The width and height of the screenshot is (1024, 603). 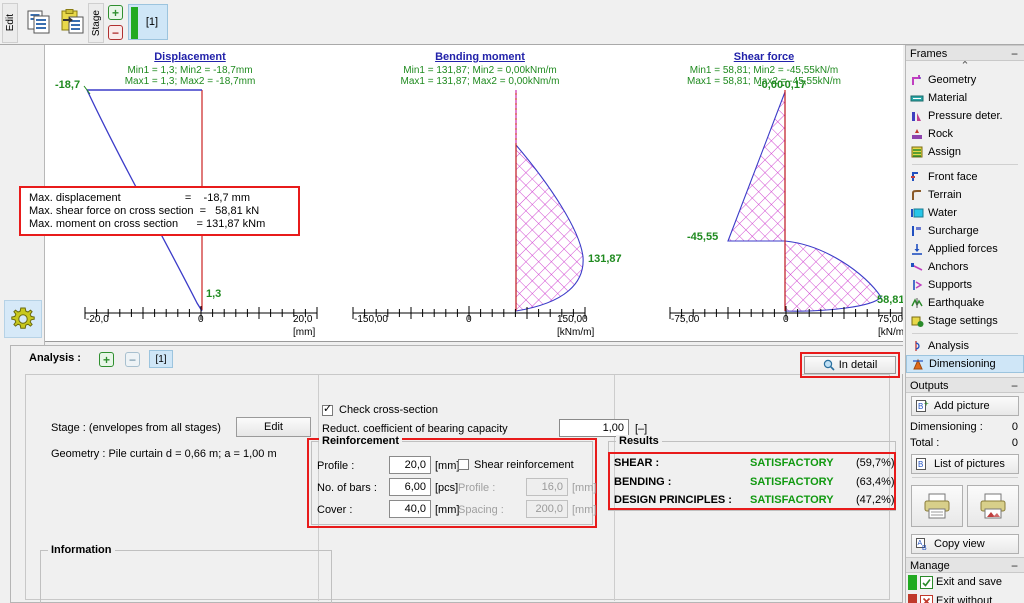 I want to click on analysis-chip-label: [1], so click(x=161, y=359).